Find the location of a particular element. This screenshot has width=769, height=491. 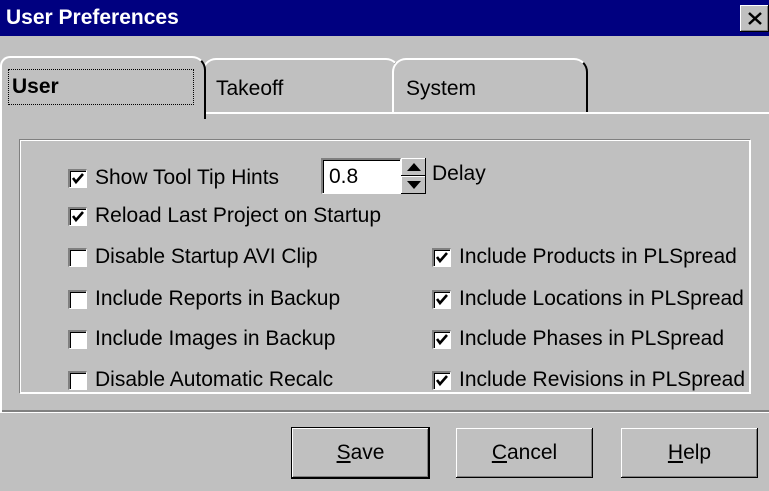

include-revisions-plspread-label: Include Revisions in PLSpread is located at coordinates (602, 379).